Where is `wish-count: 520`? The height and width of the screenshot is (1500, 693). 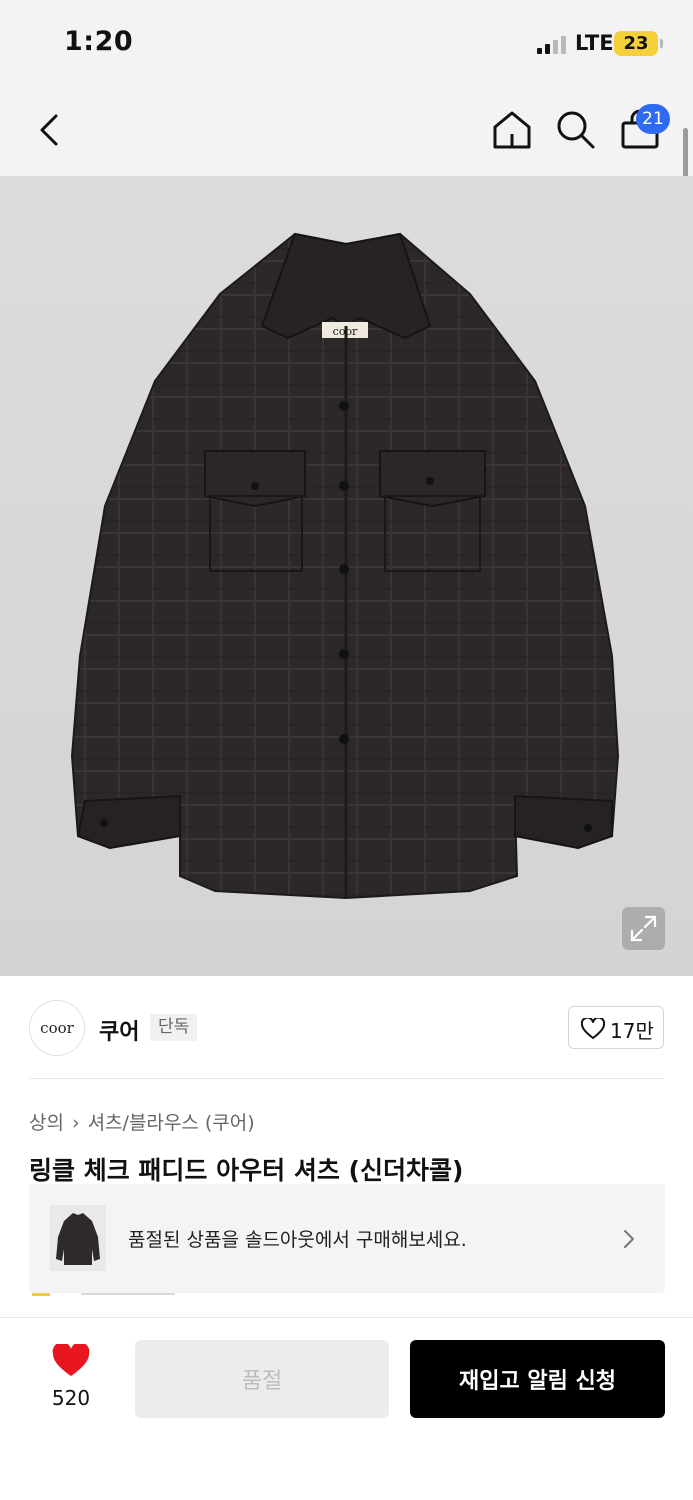 wish-count: 520 is located at coordinates (71, 1398).